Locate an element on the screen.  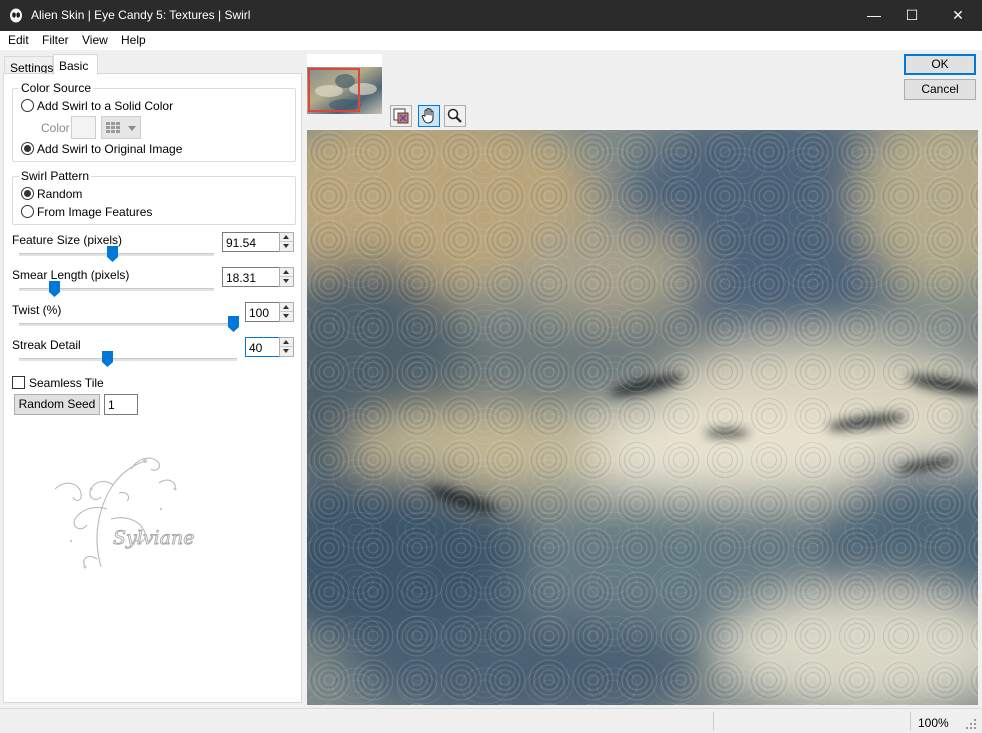
feature-size-spinner: 91.54 is located at coordinates (258, 242).